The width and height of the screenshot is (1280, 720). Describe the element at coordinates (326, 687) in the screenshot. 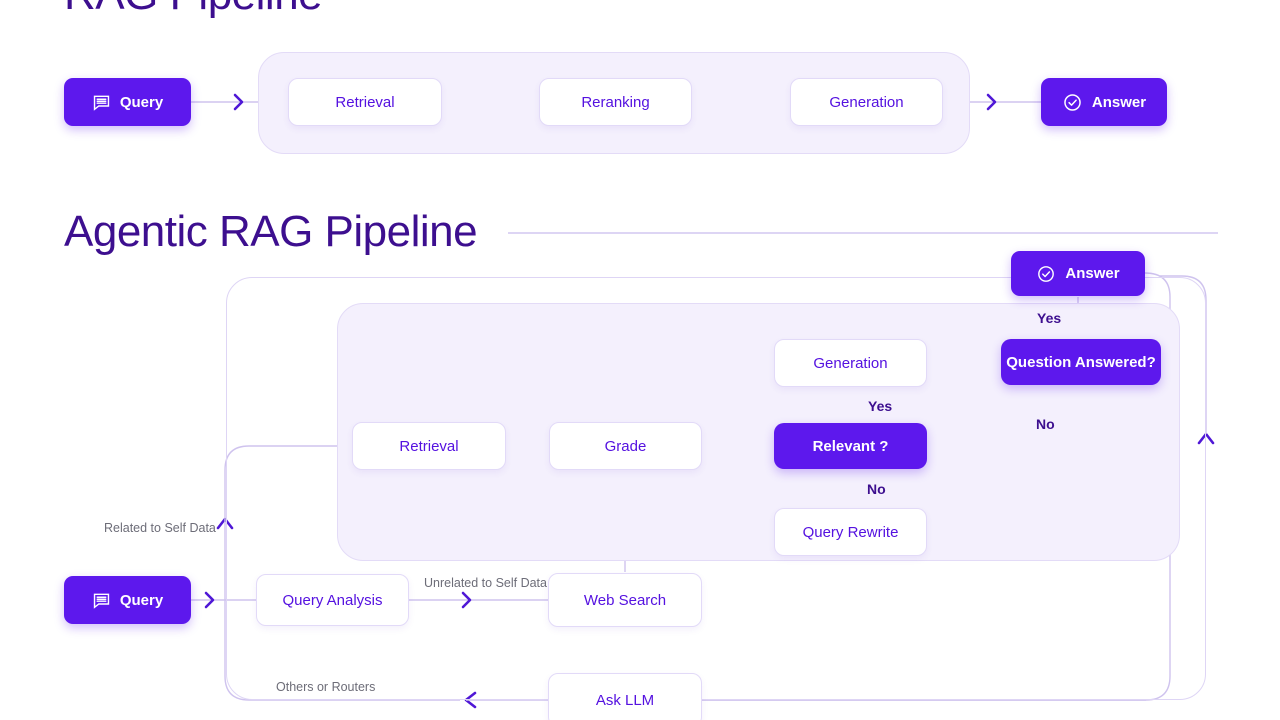

I see `edge-label-others-or-routers: Others or Routers` at that location.